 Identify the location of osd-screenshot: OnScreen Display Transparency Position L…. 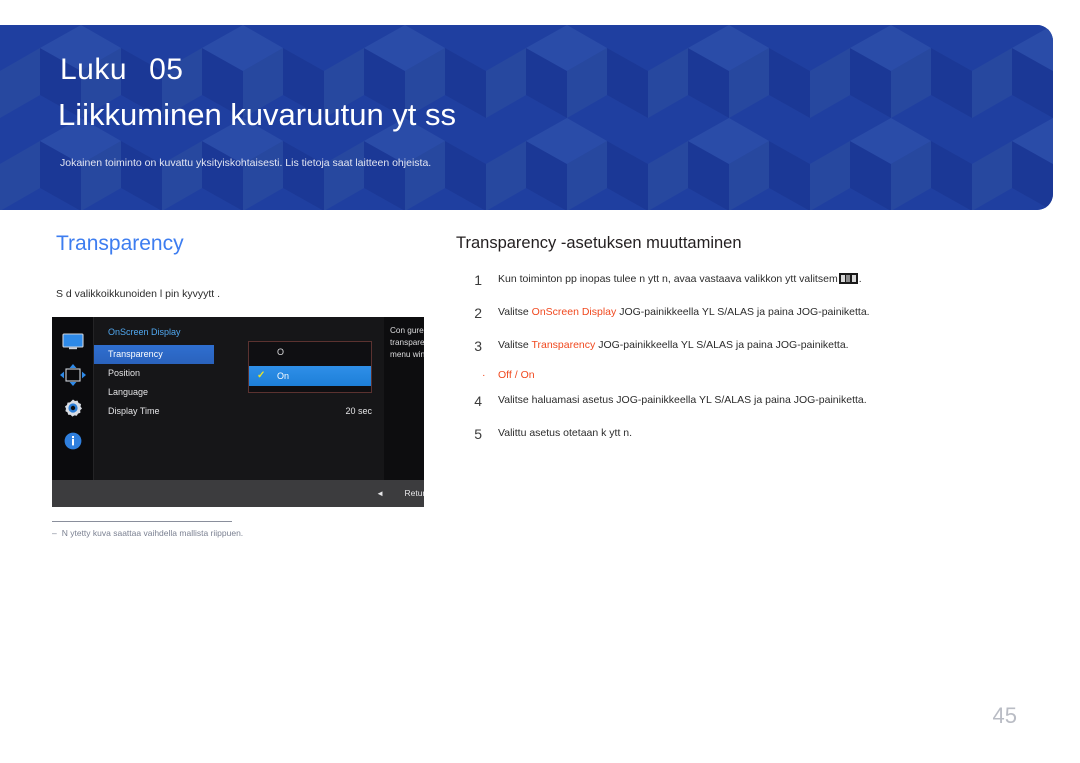
(238, 412).